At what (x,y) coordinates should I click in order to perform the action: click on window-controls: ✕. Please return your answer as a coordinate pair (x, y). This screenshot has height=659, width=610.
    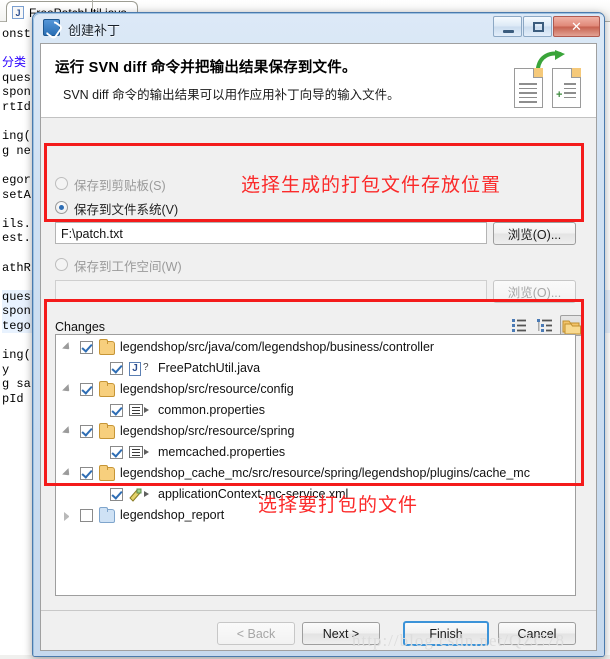
    Looking at the image, I should click on (546, 27).